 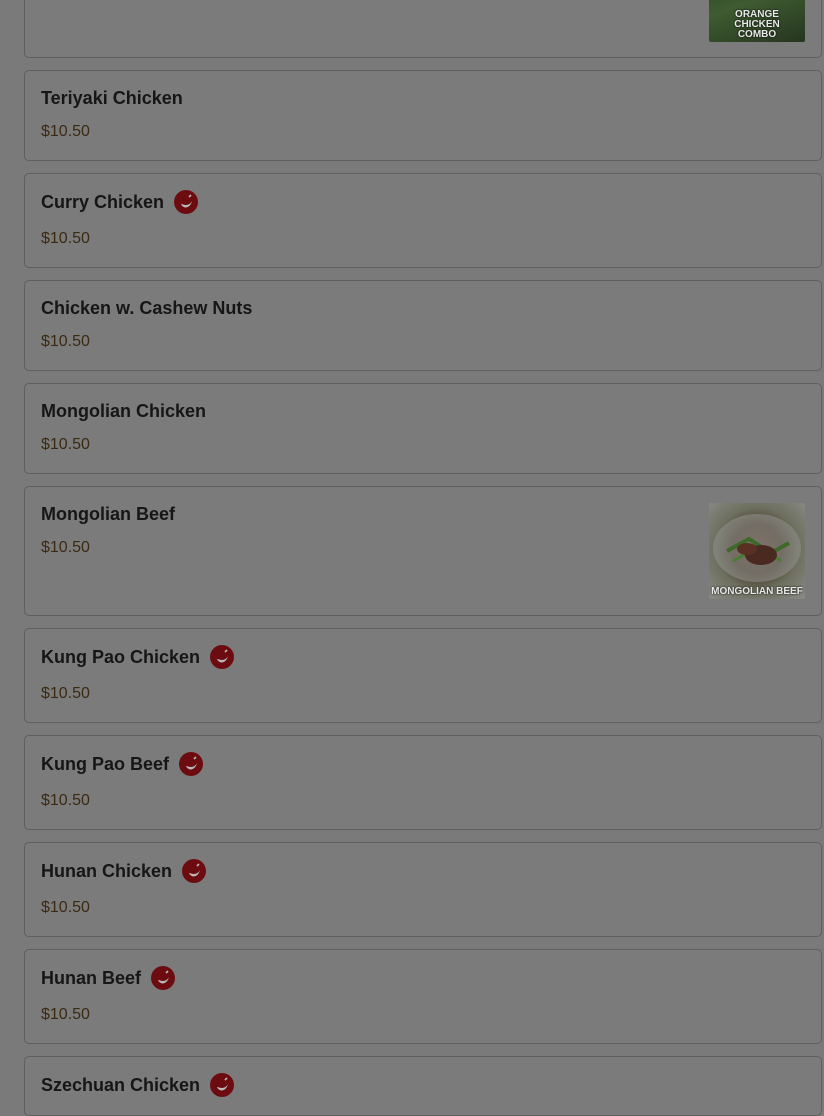 What do you see at coordinates (108, 978) in the screenshot?
I see `item-name: Hunan Beef` at bounding box center [108, 978].